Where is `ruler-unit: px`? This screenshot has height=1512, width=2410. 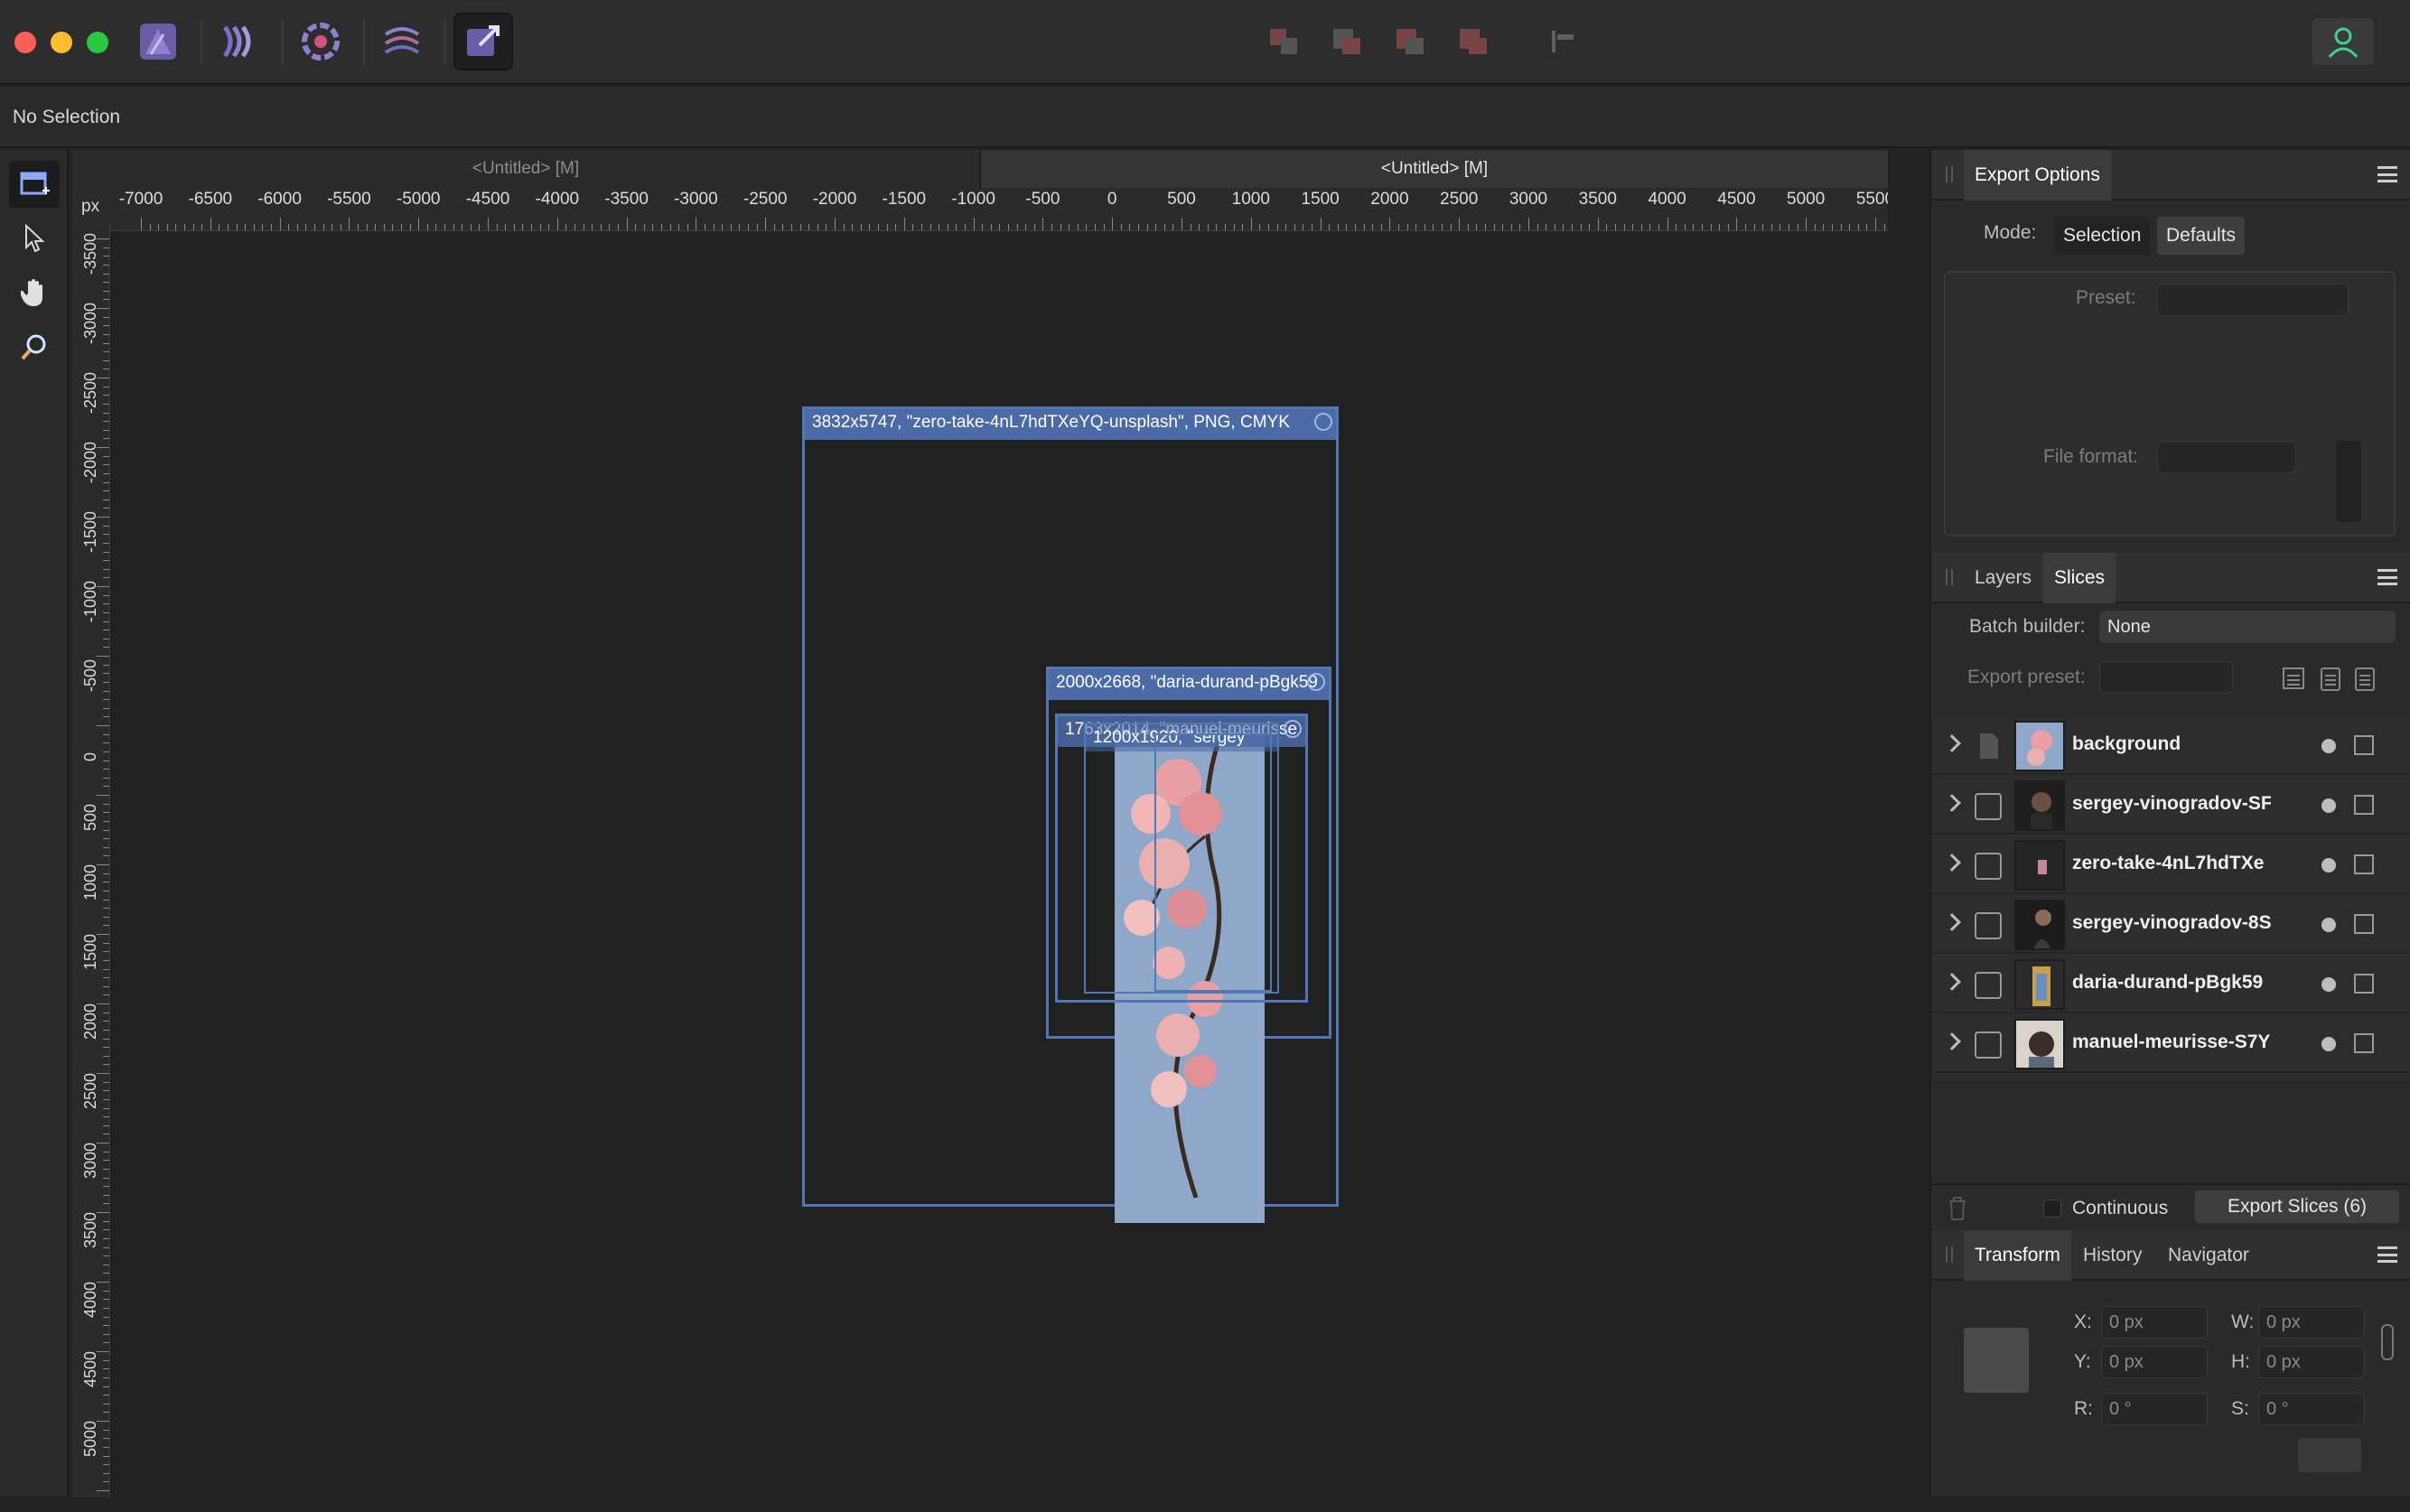 ruler-unit: px is located at coordinates (90, 206).